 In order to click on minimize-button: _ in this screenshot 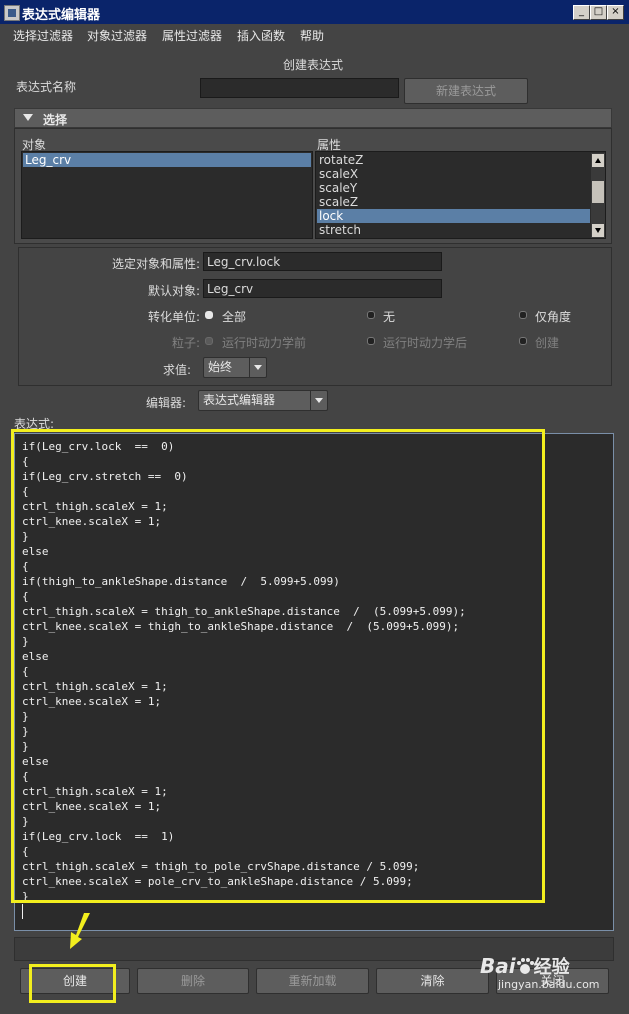, I will do `click(581, 12)`.